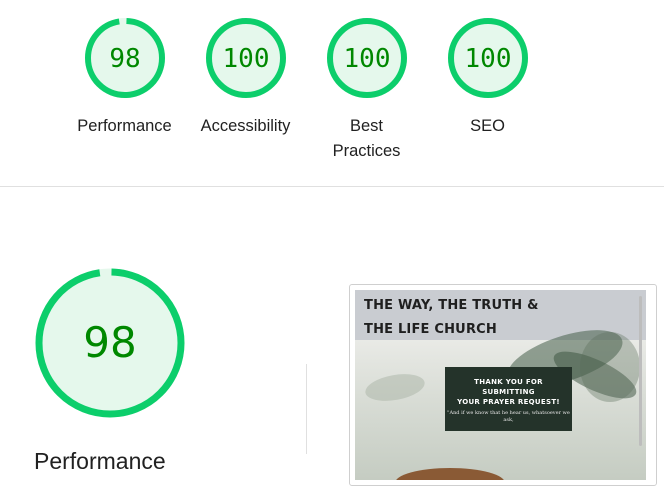 The width and height of the screenshot is (664, 486). I want to click on gauge-label-line: Practices, so click(366, 151).